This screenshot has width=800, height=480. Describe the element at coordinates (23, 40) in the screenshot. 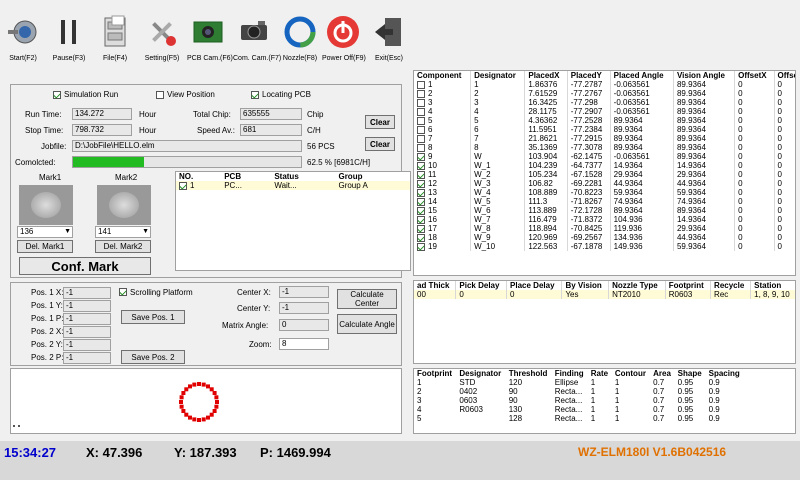

I see `start-button: Start(F2)` at that location.